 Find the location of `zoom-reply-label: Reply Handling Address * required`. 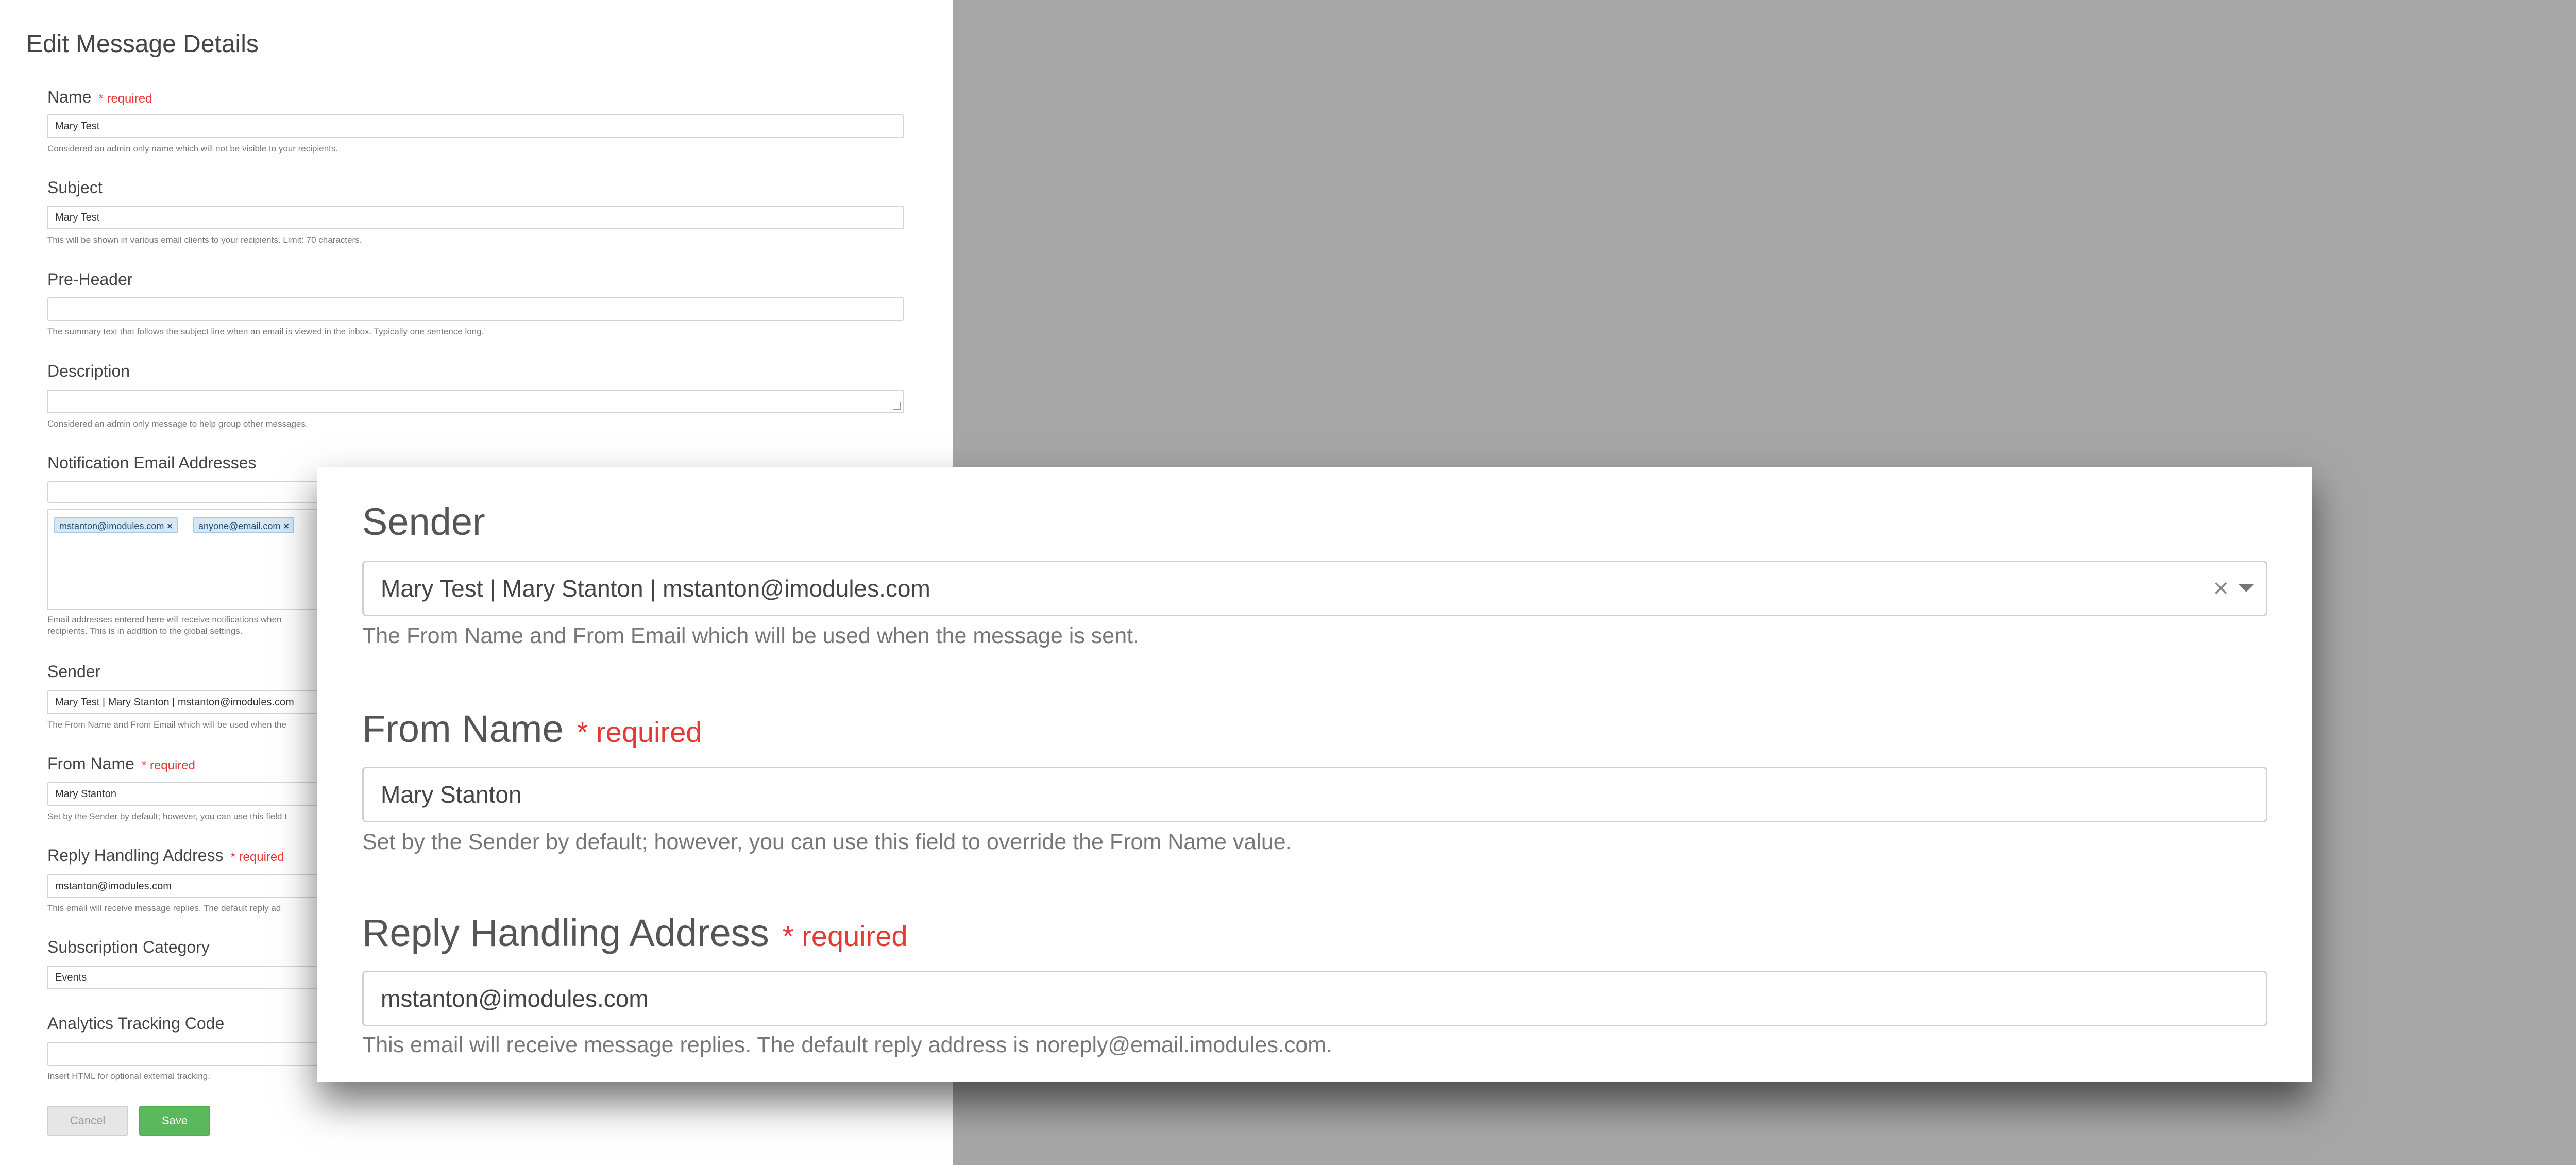

zoom-reply-label: Reply Handling Address * required is located at coordinates (635, 933).